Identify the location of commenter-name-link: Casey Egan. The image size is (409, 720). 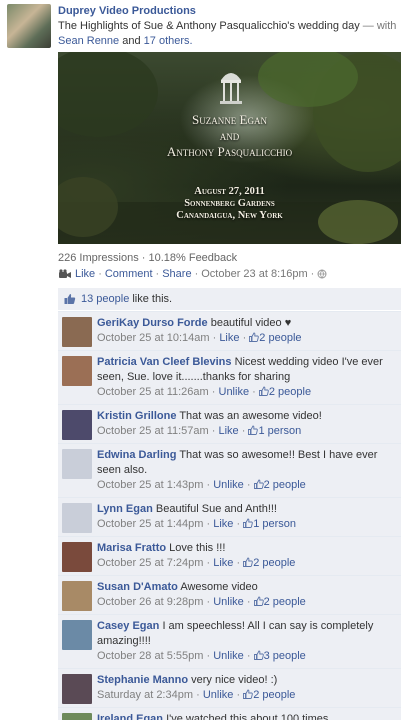
(128, 626).